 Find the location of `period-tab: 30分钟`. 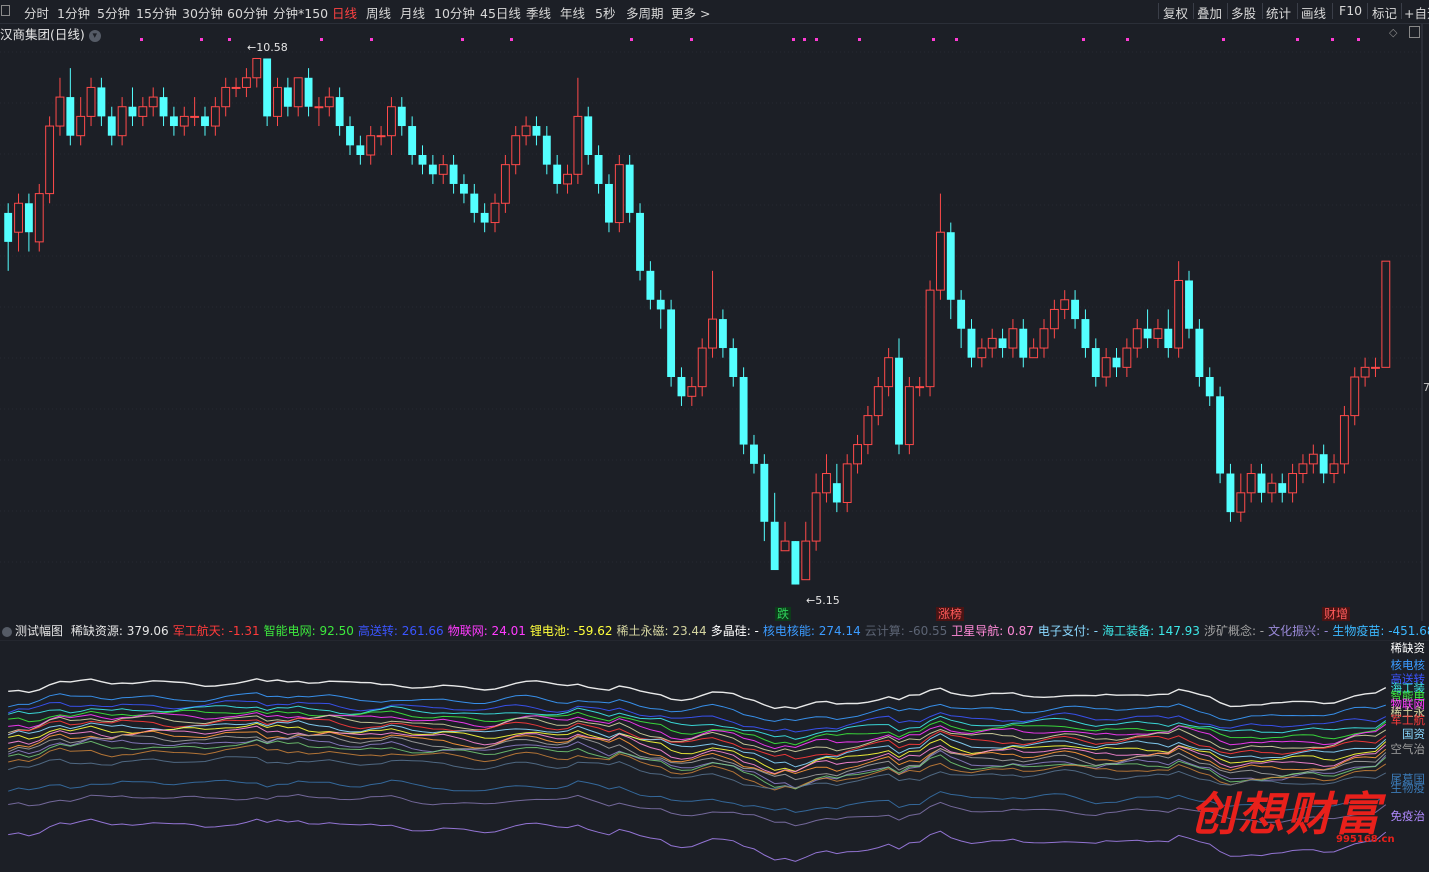

period-tab: 30分钟 is located at coordinates (202, 12).